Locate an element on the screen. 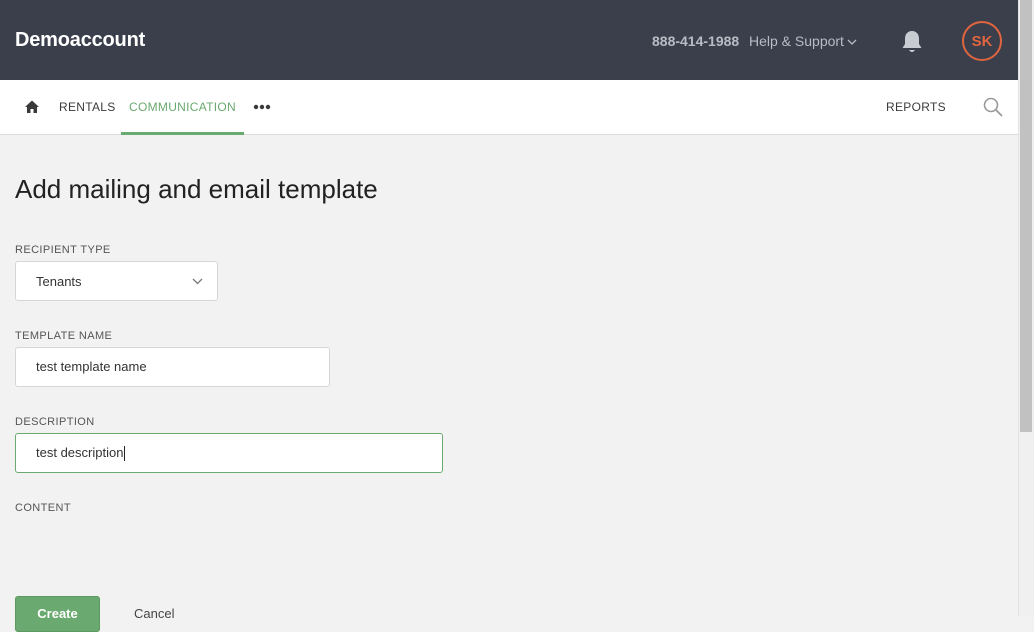 This screenshot has height=632, width=1034. bell-icon is located at coordinates (912, 42).